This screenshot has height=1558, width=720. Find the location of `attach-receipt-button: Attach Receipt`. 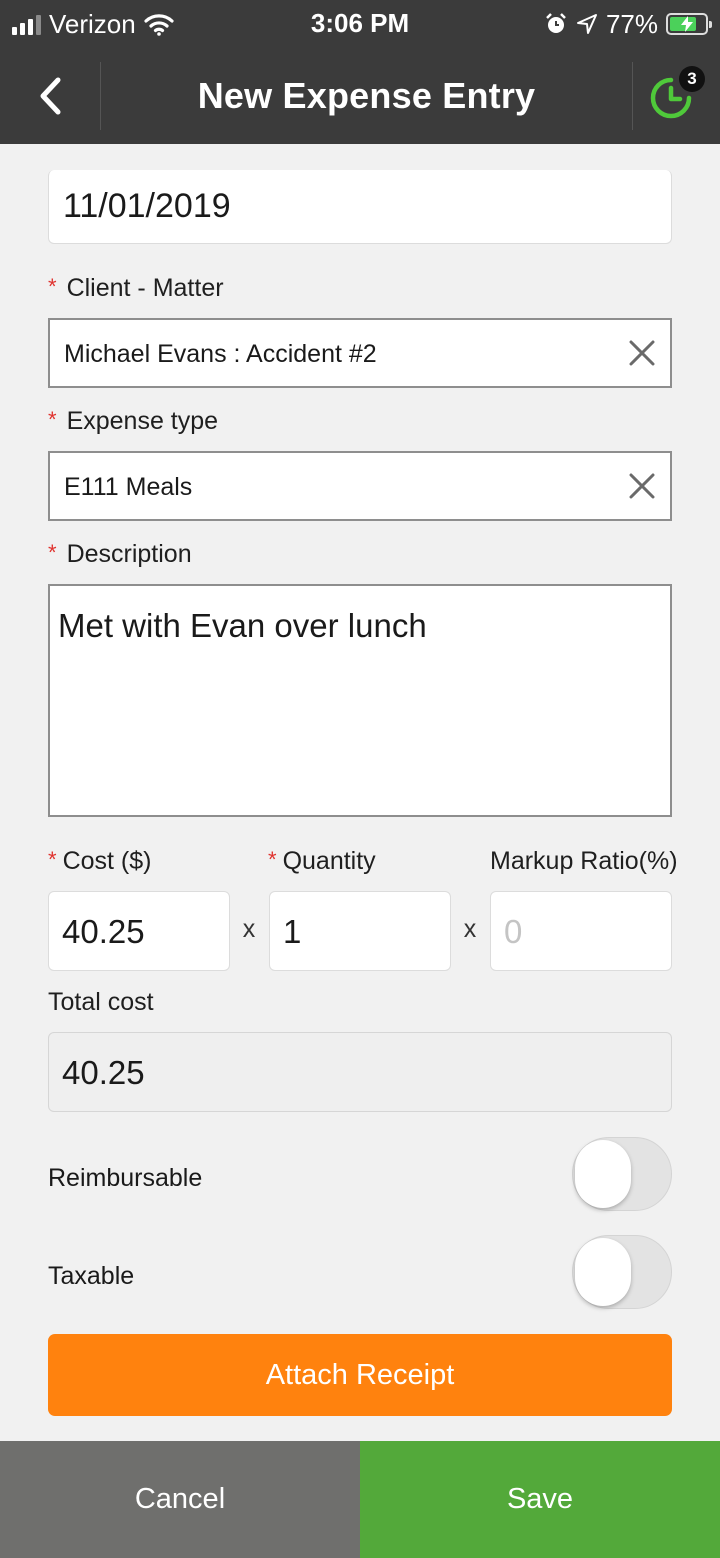

attach-receipt-button: Attach Receipt is located at coordinates (360, 1375).